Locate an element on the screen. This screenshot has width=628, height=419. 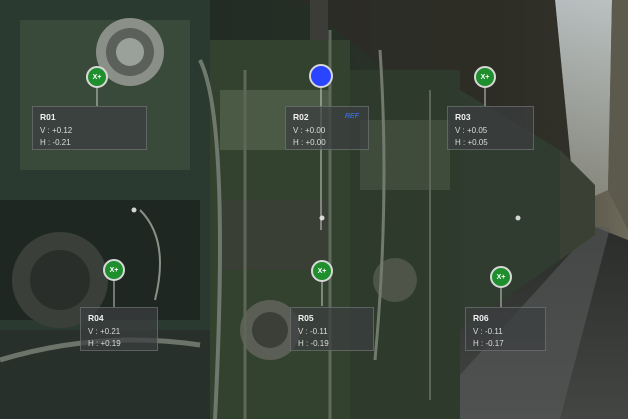
point-id: R03 is located at coordinates (463, 117).